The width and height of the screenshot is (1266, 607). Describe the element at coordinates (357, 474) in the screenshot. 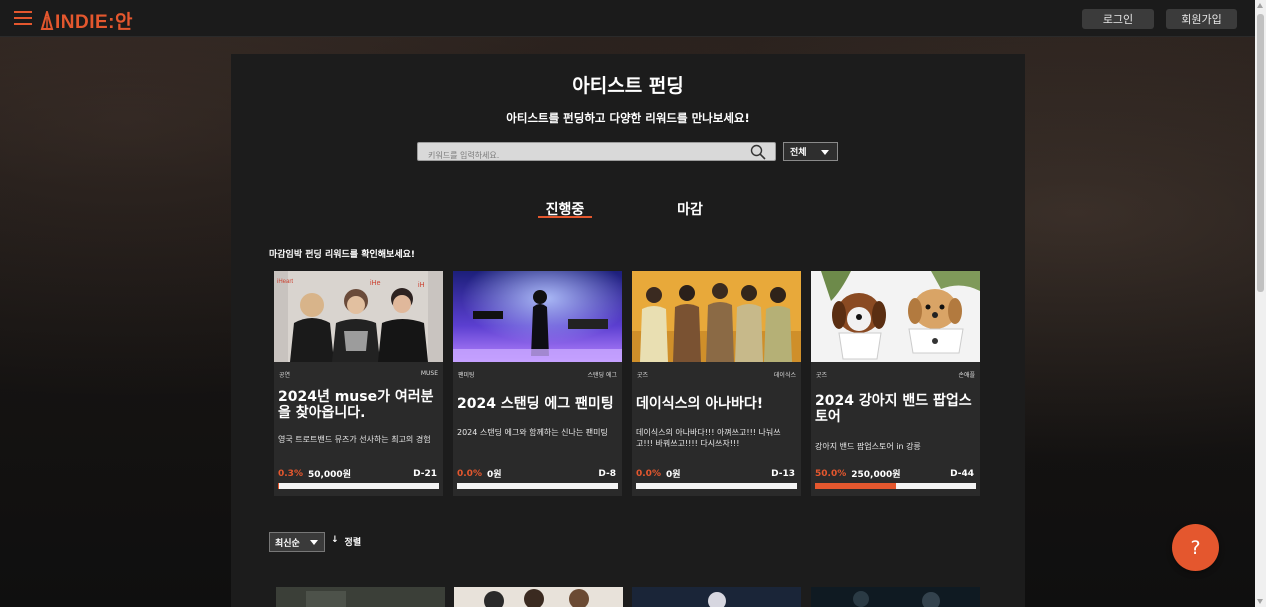

I see `card-stats: 0.3% 50,000원 D-21` at that location.